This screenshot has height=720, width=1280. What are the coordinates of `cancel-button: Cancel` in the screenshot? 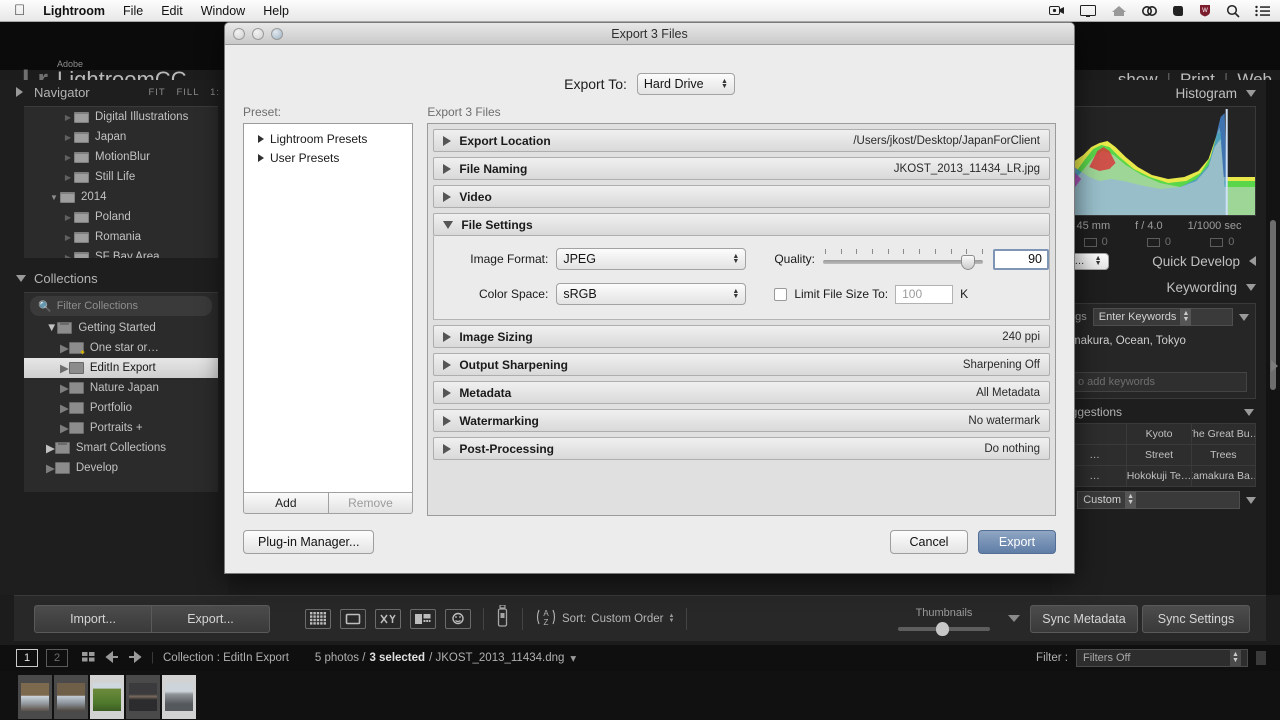 It's located at (929, 542).